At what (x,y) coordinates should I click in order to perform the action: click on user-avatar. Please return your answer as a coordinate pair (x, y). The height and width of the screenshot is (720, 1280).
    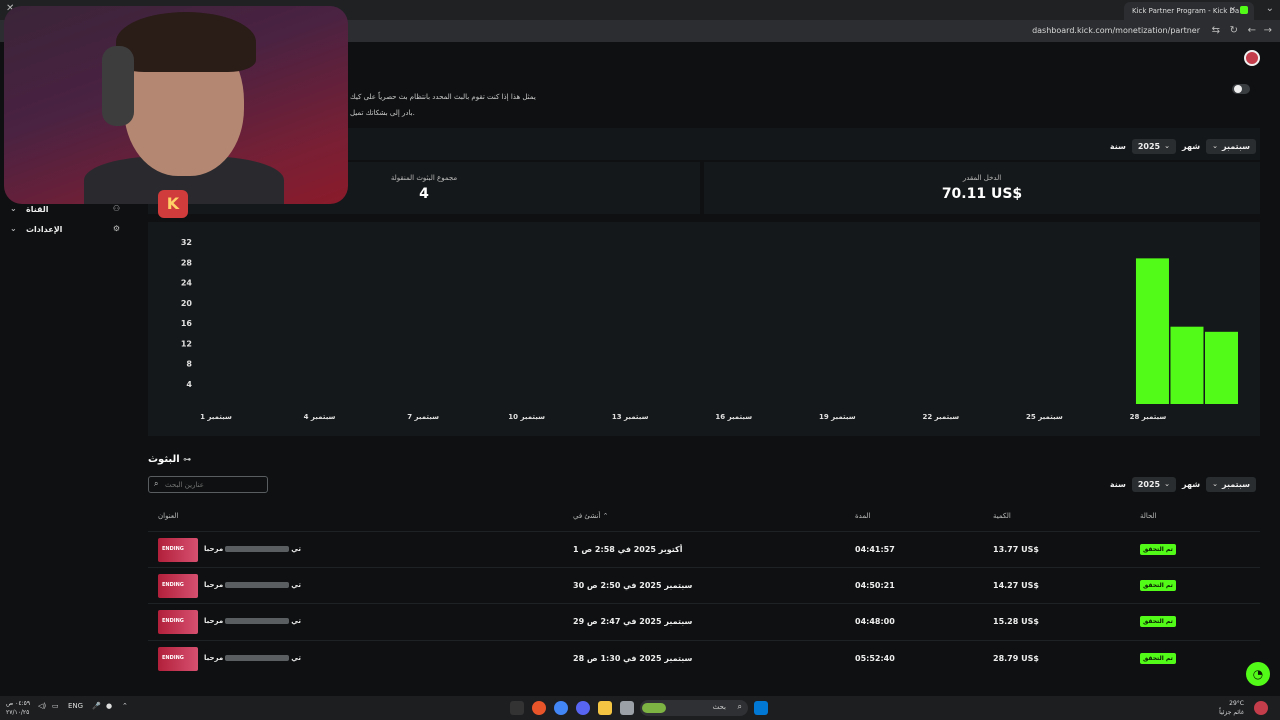
    Looking at the image, I should click on (1252, 58).